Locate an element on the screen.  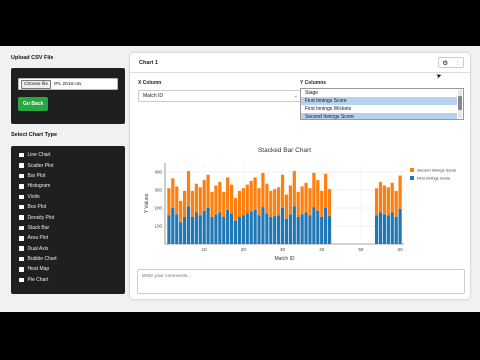
card-tools: ⚙ ⋮ is located at coordinates (451, 62).